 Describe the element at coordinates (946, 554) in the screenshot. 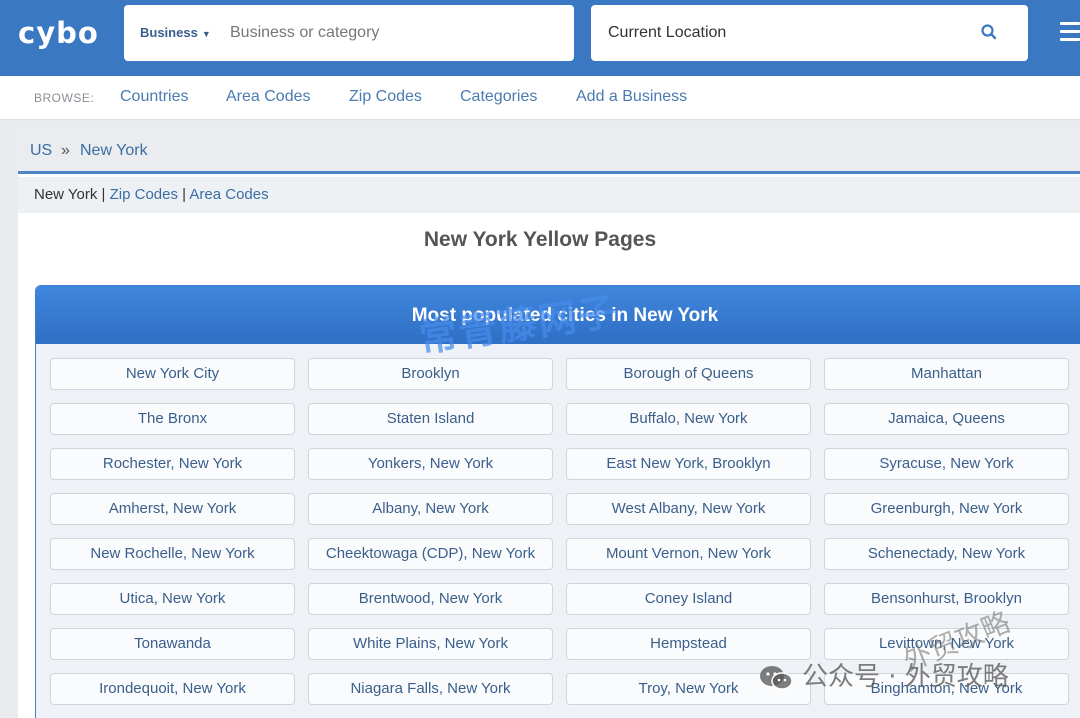

I see `city-button: Schenectady, New York` at that location.